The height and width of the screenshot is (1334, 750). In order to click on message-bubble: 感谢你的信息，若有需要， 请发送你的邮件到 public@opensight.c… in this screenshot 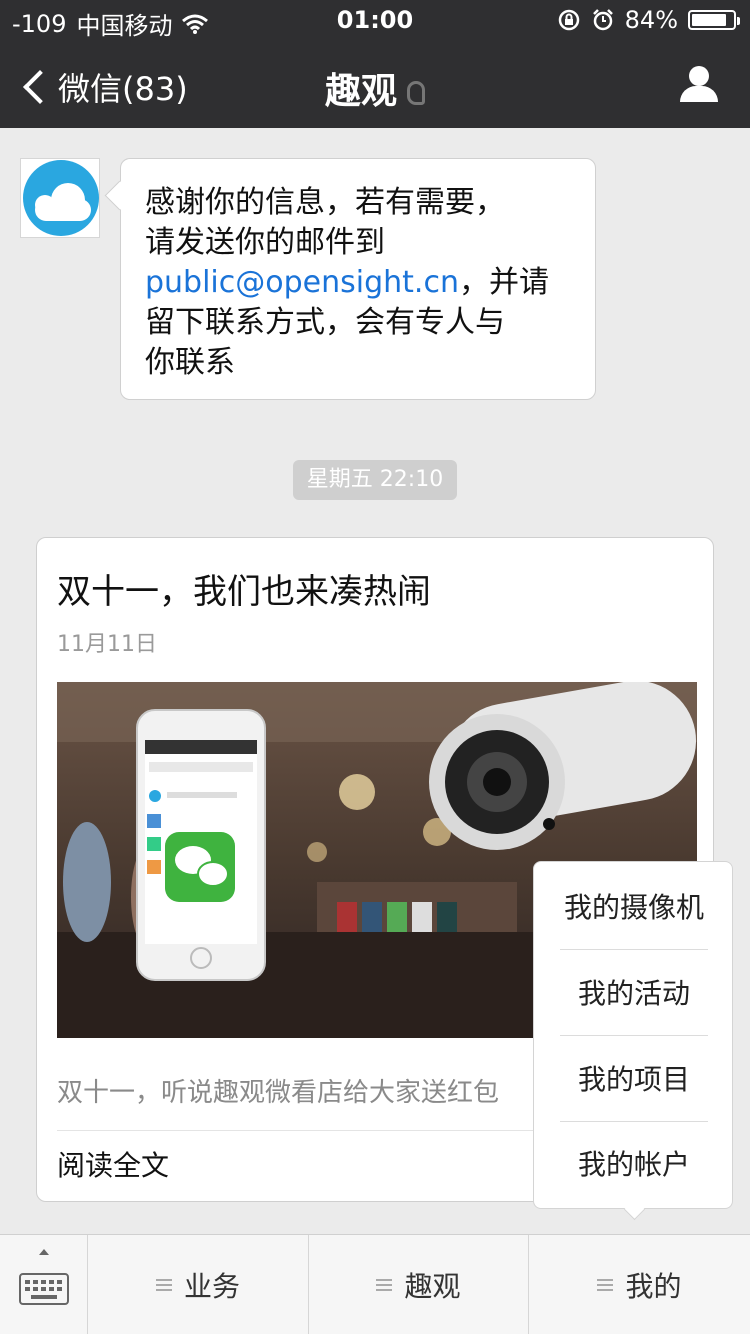, I will do `click(358, 279)`.